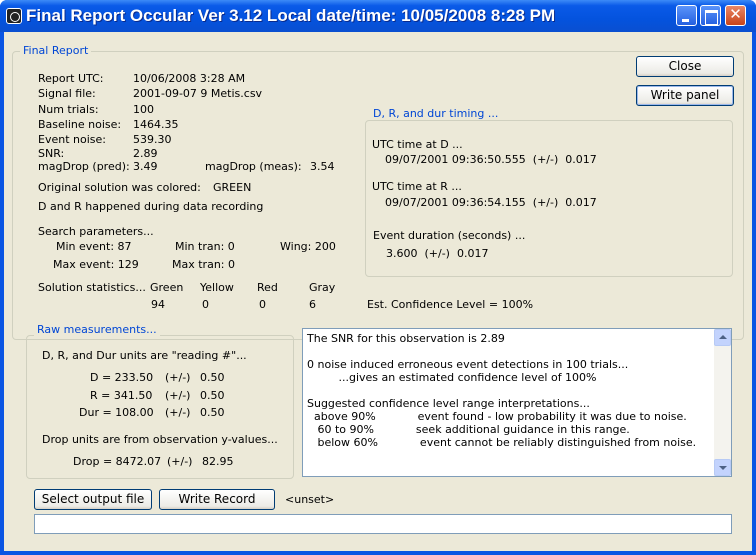 This screenshot has height=555, width=756. Describe the element at coordinates (212, 395) in the screenshot. I see `raw-r-err: 0.50` at that location.